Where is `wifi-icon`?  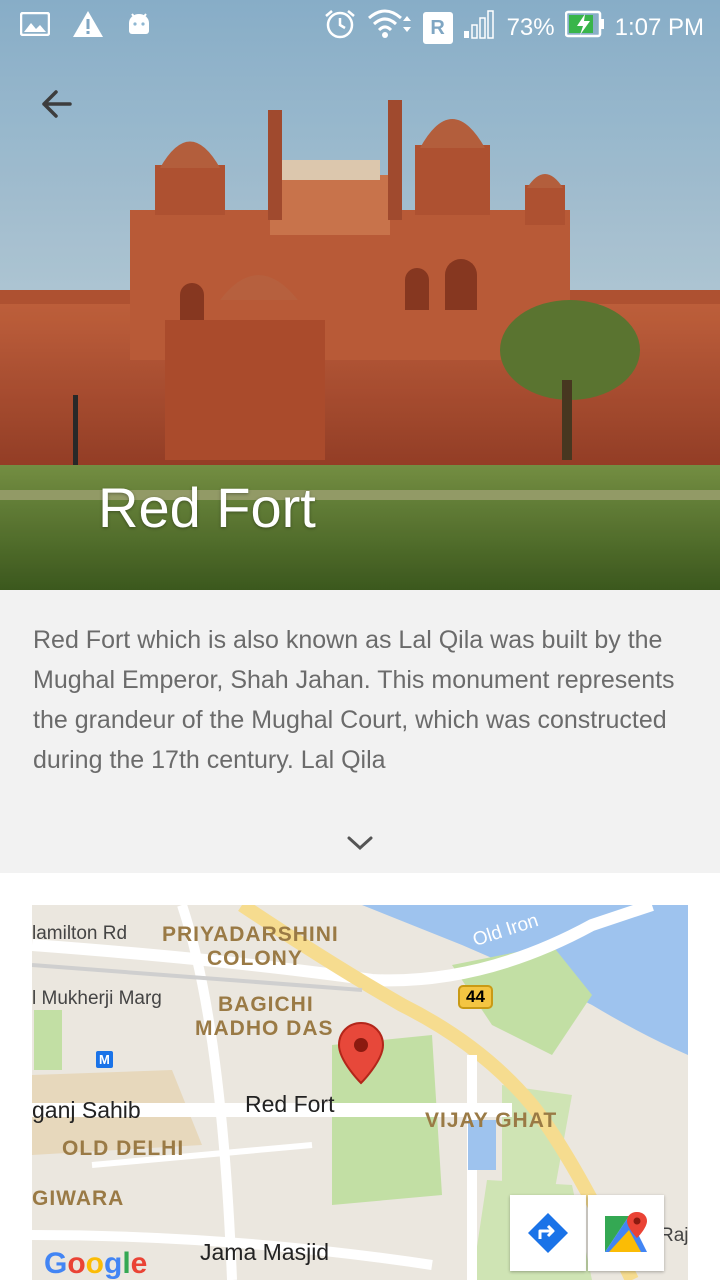 wifi-icon is located at coordinates (390, 27).